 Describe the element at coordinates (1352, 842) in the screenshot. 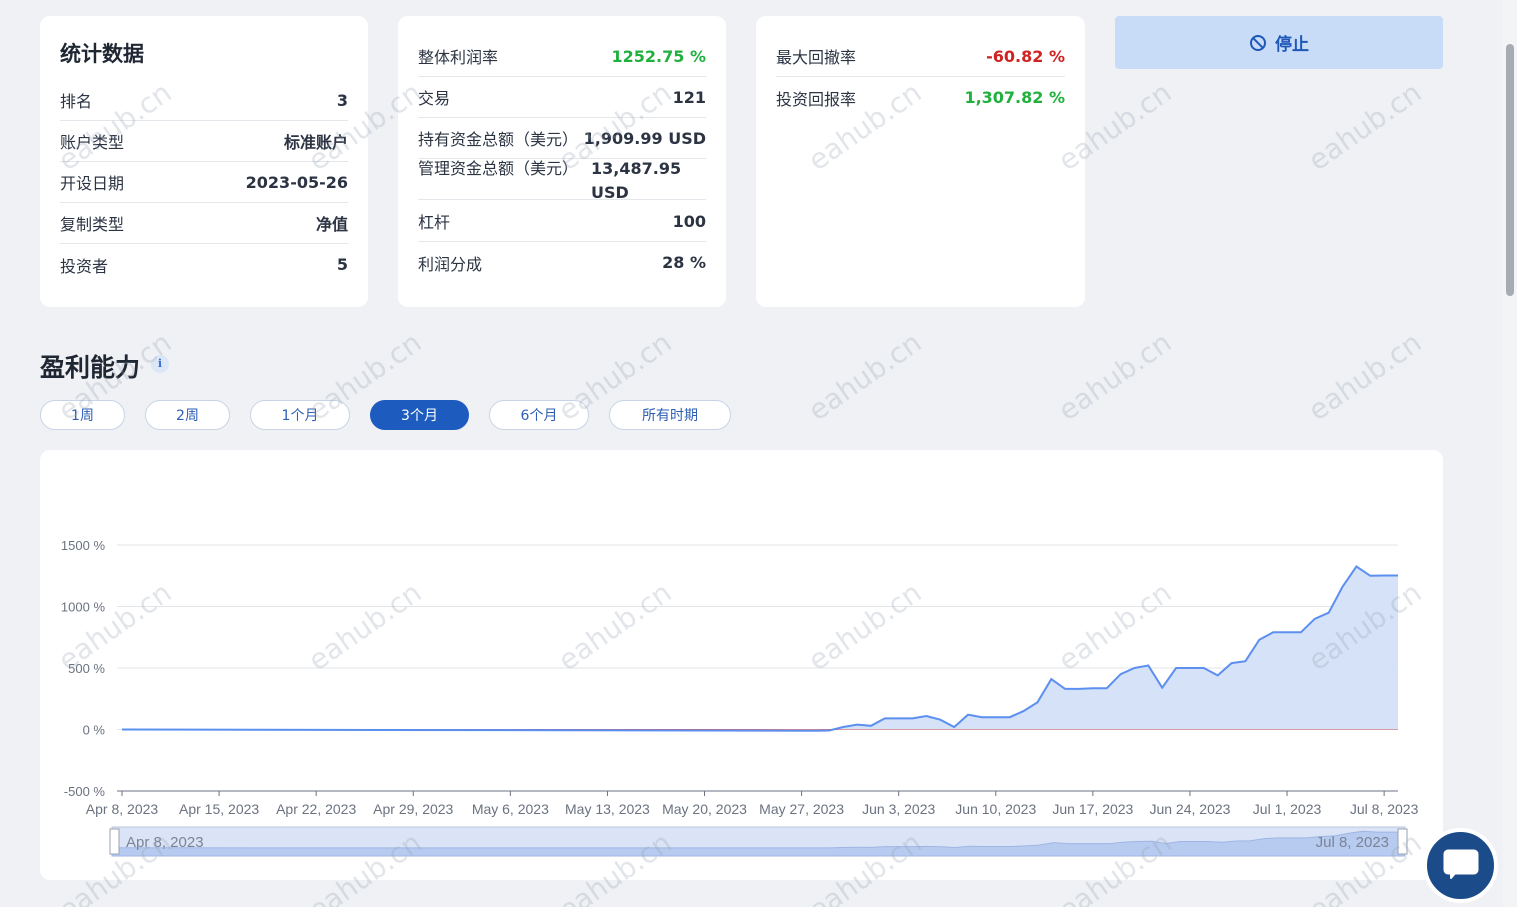

I see `zoom-end-label: Jul 8, 2023` at that location.